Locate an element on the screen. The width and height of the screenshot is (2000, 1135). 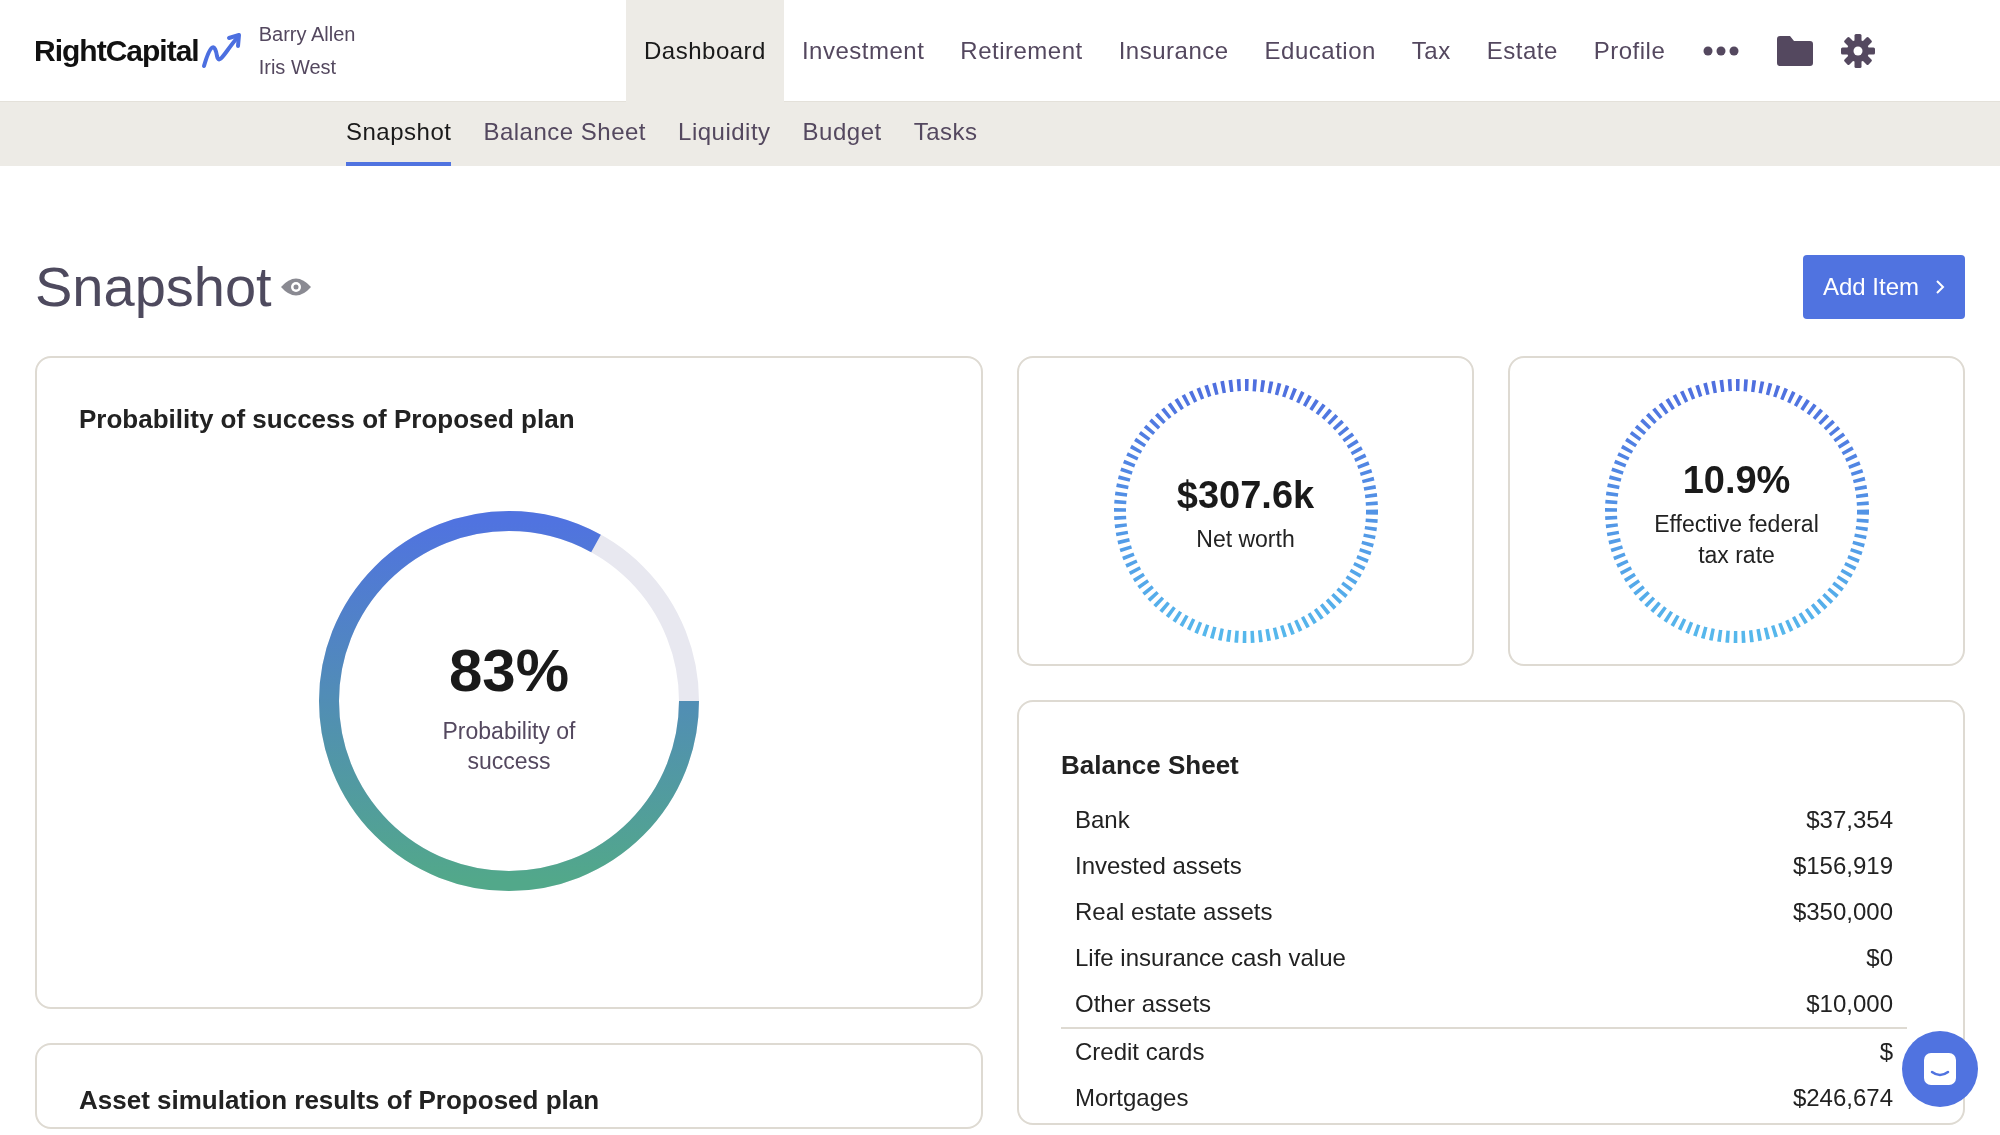
eye-icon is located at coordinates (295, 287).